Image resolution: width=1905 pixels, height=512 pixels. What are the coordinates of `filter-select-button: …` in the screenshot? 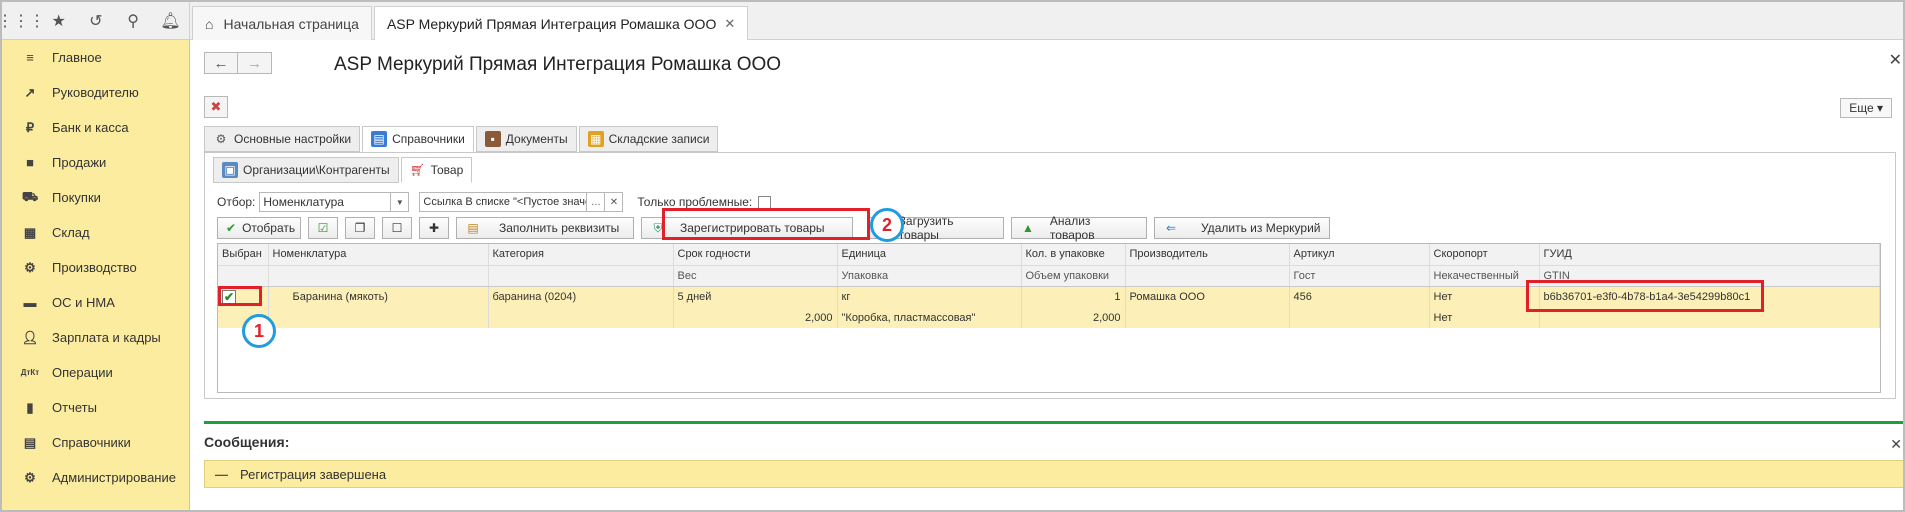 It's located at (596, 202).